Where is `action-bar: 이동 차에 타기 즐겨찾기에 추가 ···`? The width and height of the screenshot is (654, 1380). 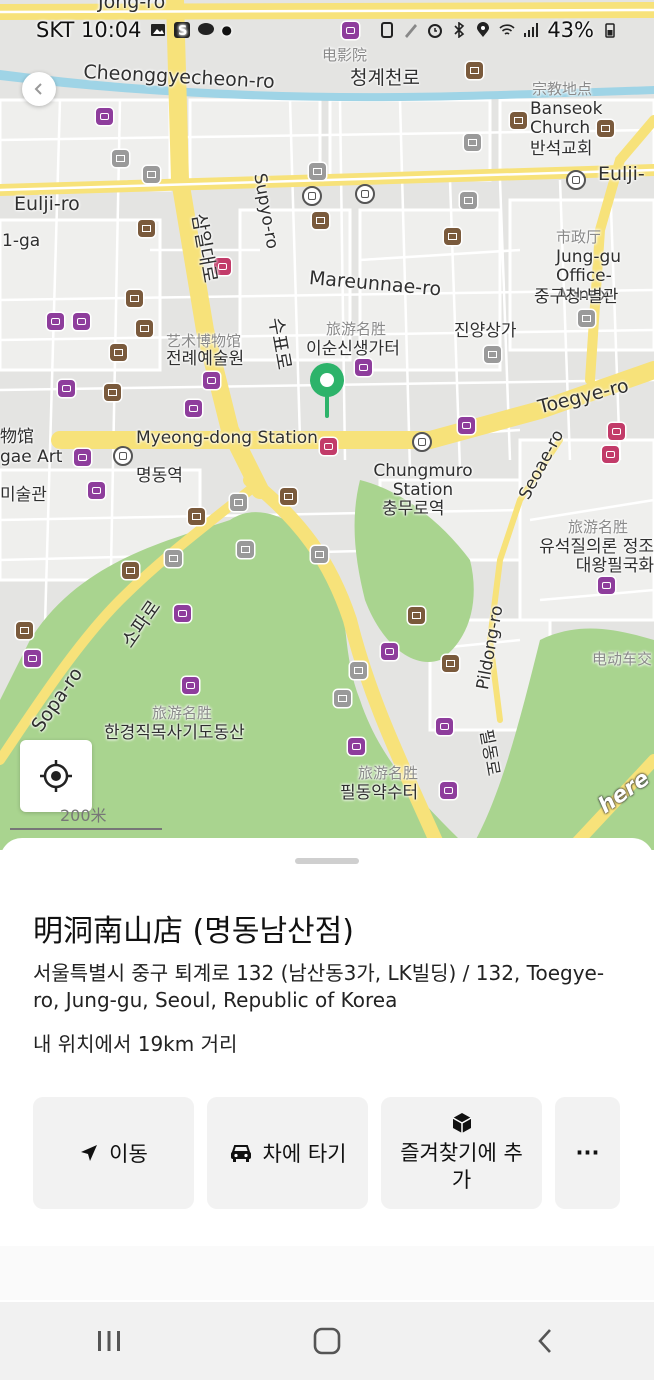 action-bar: 이동 차에 타기 즐겨찾기에 추가 ··· is located at coordinates (326, 1153).